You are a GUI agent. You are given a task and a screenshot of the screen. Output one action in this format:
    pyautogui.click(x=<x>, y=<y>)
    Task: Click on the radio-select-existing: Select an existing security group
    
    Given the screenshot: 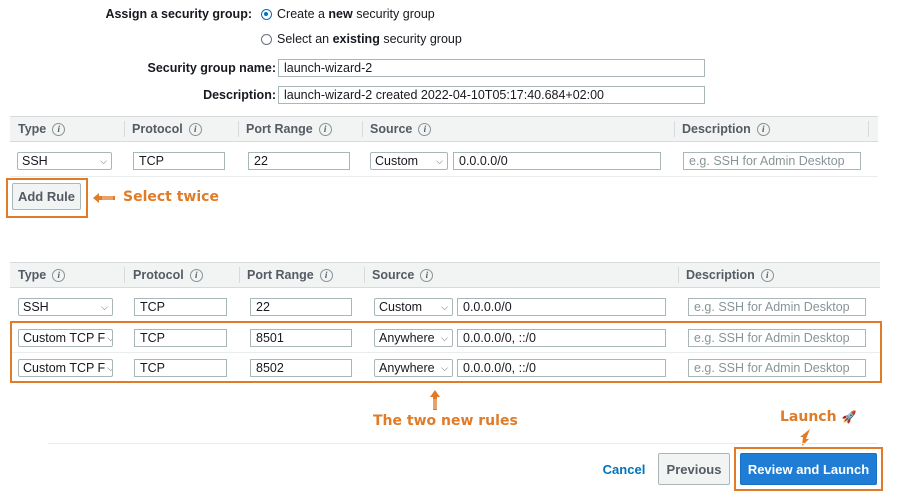 What is the action you would take?
    pyautogui.click(x=361, y=39)
    